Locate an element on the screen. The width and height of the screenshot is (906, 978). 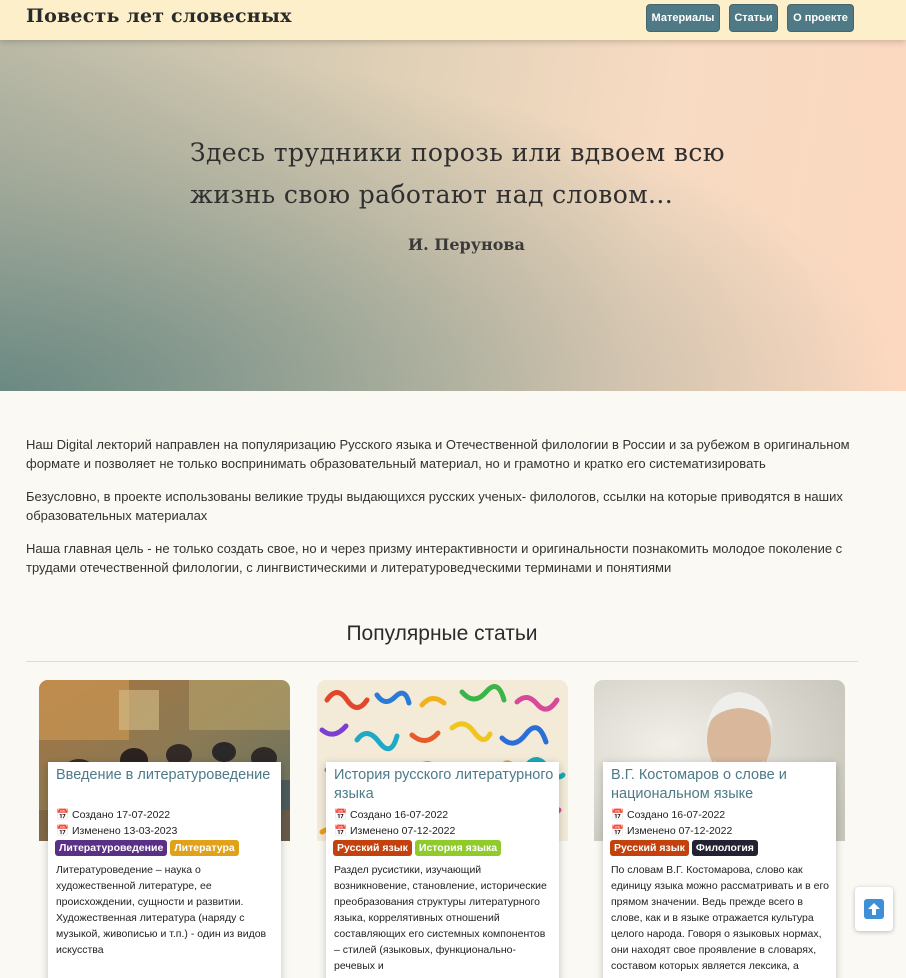
tag-list: Русский язык История языка is located at coordinates (417, 848).